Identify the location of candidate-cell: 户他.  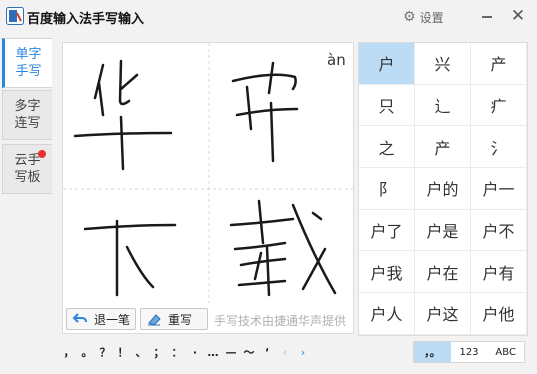
(499, 314).